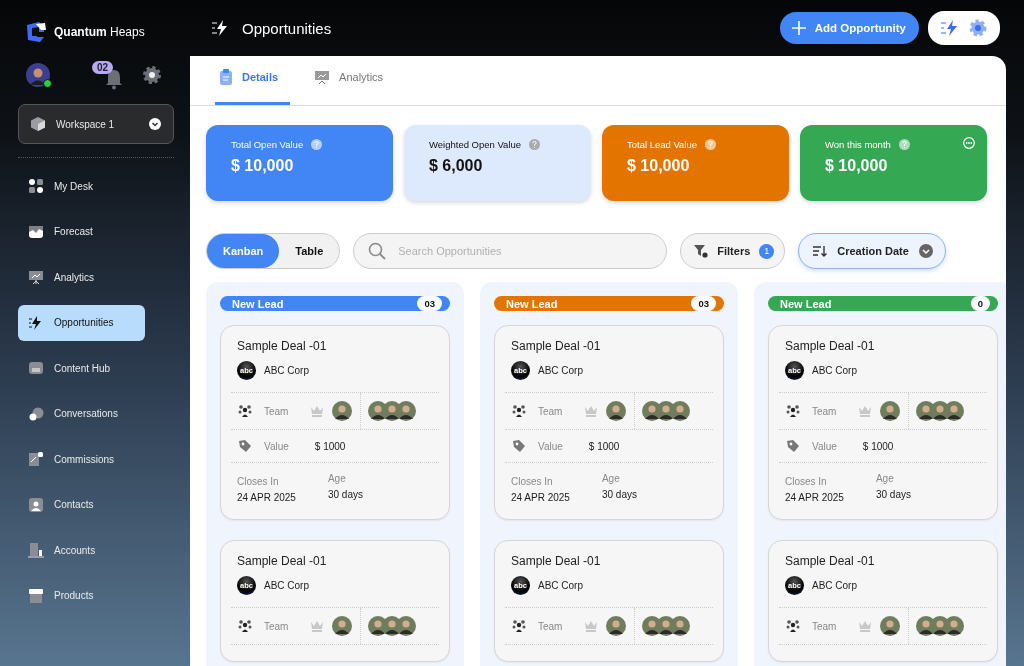 The width and height of the screenshot is (1024, 666). I want to click on sort-dropdown: Creation Date, so click(872, 251).